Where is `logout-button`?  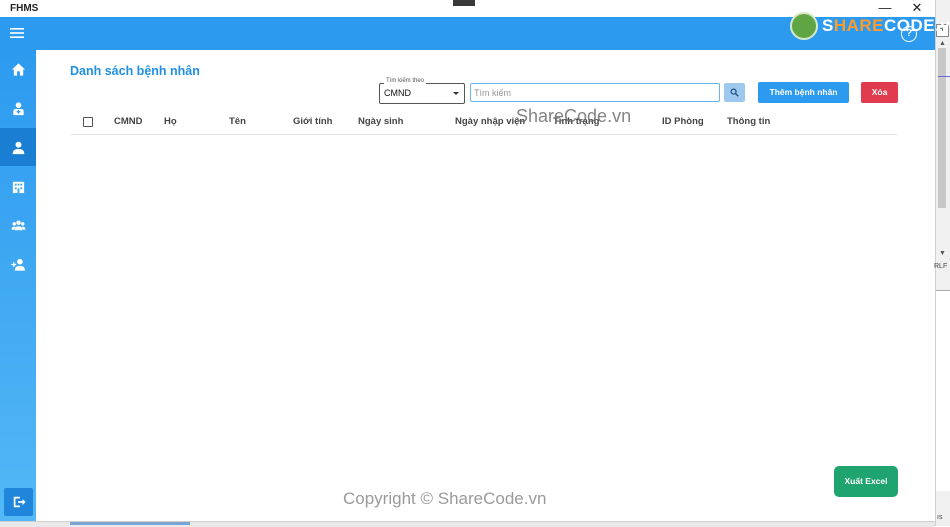 logout-button is located at coordinates (18, 502).